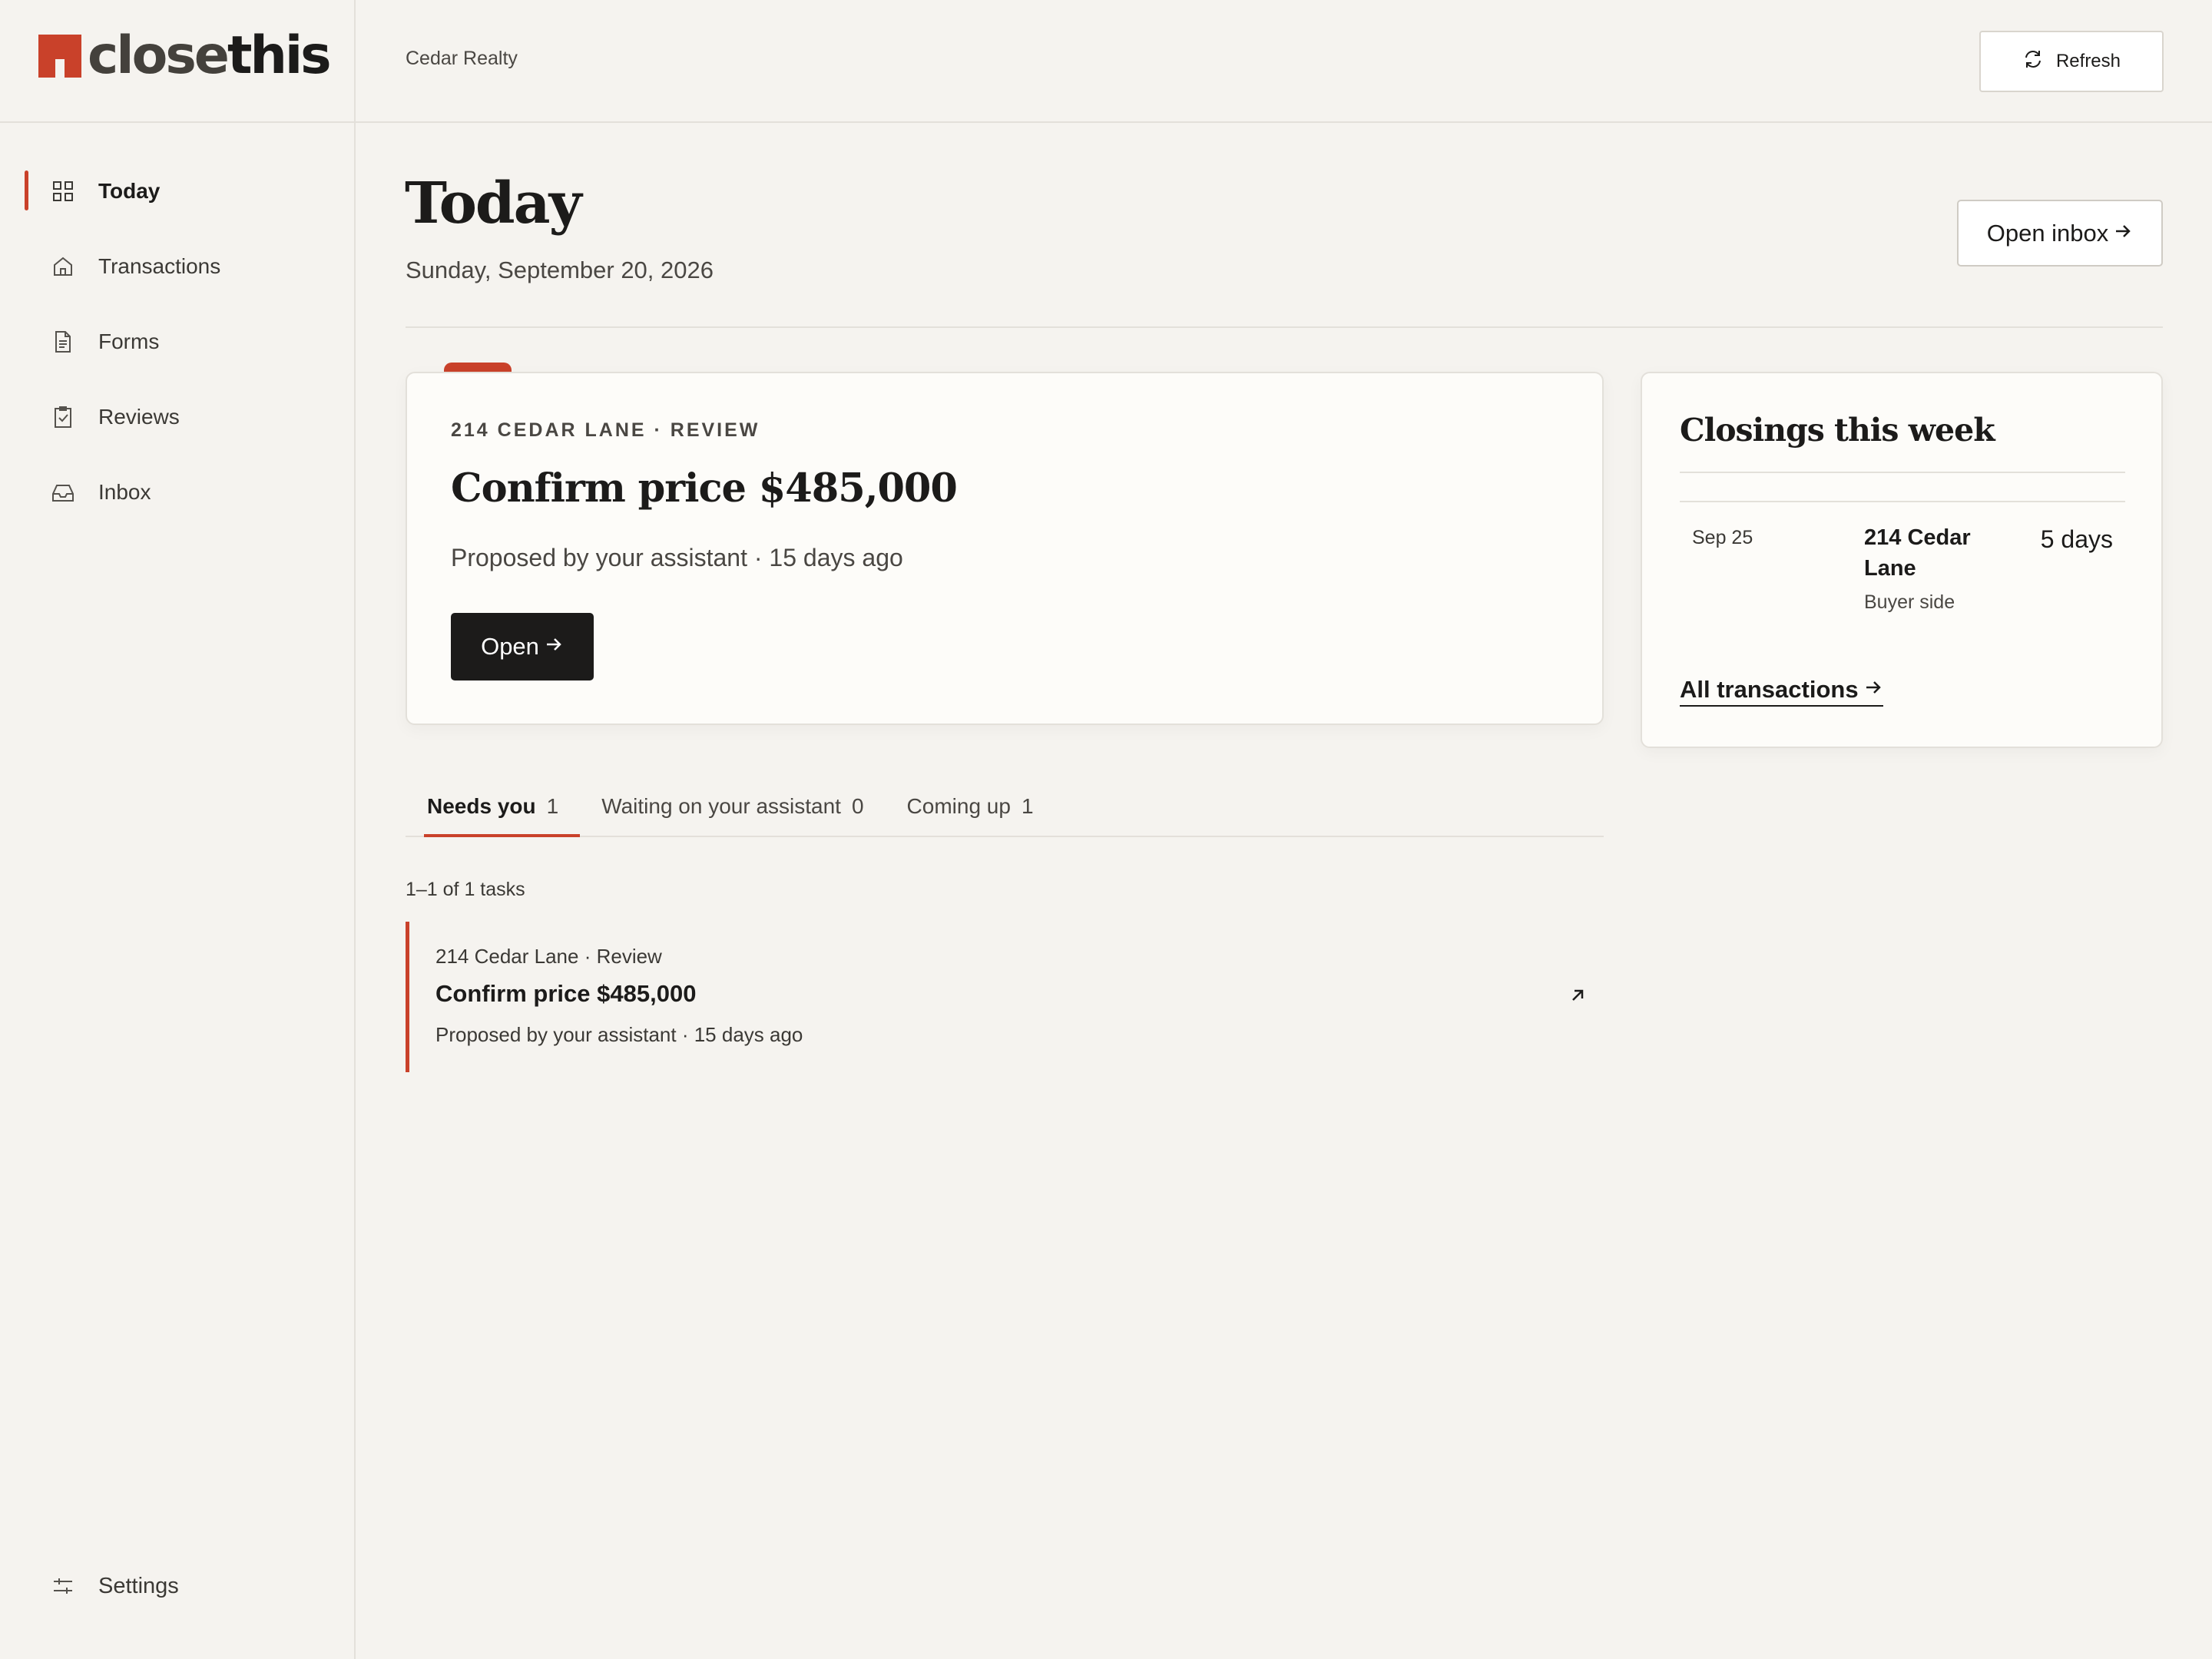  What do you see at coordinates (1917, 553) in the screenshot?
I see `closing-address: 214 Cedar Lane` at bounding box center [1917, 553].